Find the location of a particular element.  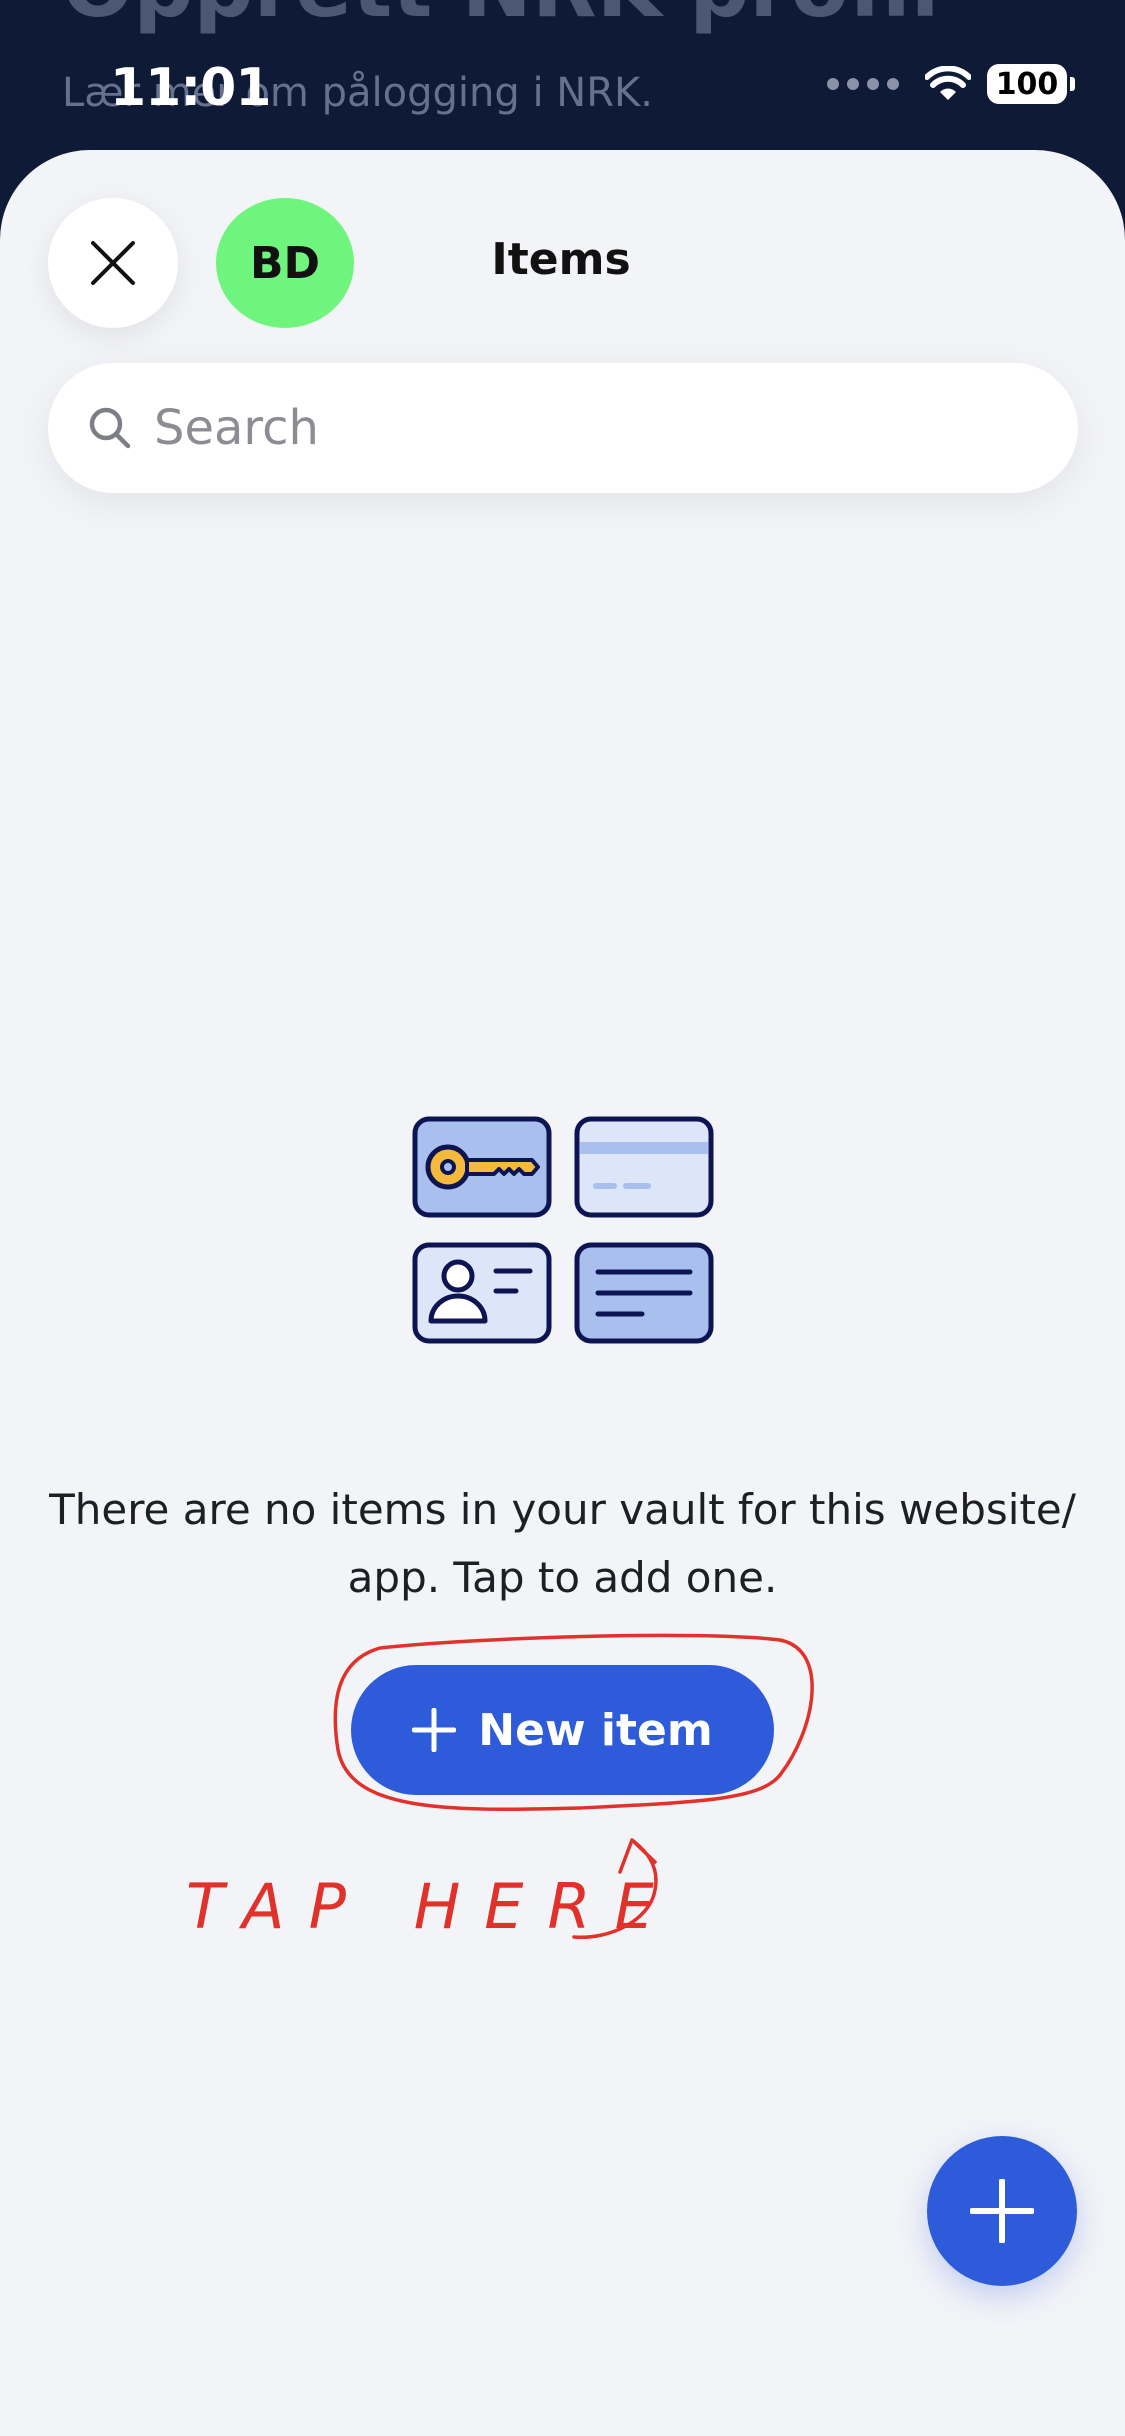

account-avatar: BD is located at coordinates (285, 263).